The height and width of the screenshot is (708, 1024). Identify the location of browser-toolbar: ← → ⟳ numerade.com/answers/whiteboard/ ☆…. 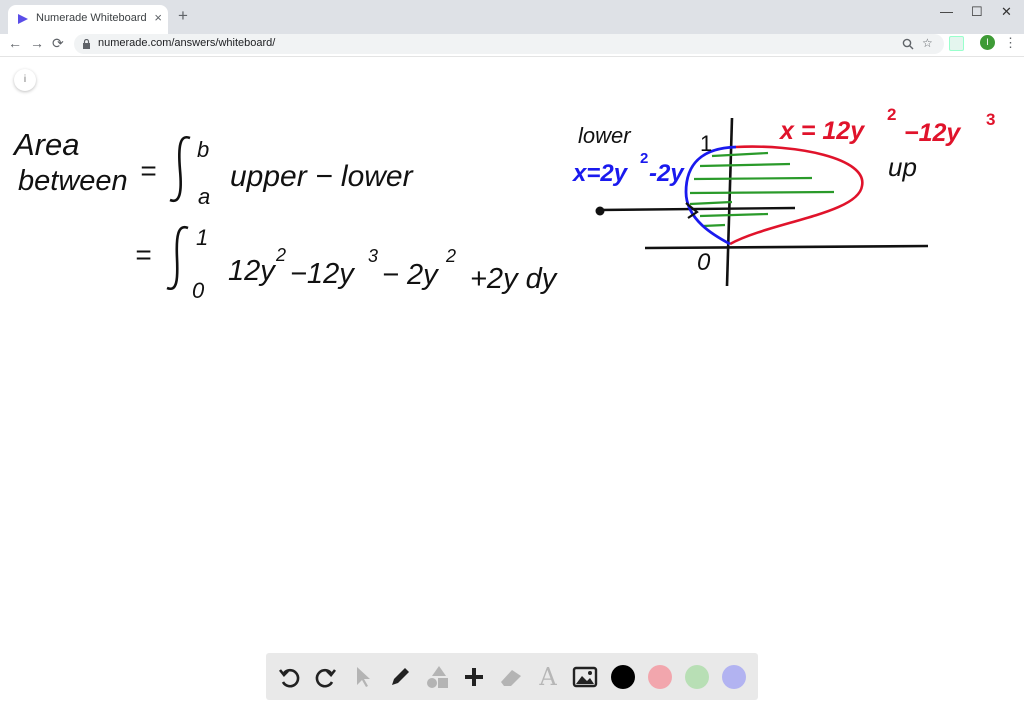
(512, 45).